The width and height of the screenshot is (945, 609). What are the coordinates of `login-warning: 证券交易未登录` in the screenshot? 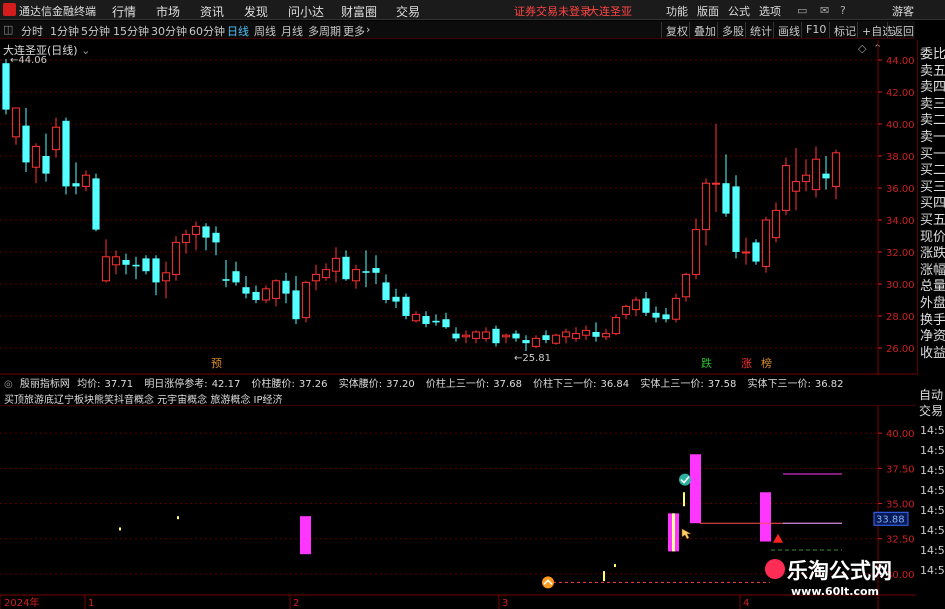 It's located at (552, 11).